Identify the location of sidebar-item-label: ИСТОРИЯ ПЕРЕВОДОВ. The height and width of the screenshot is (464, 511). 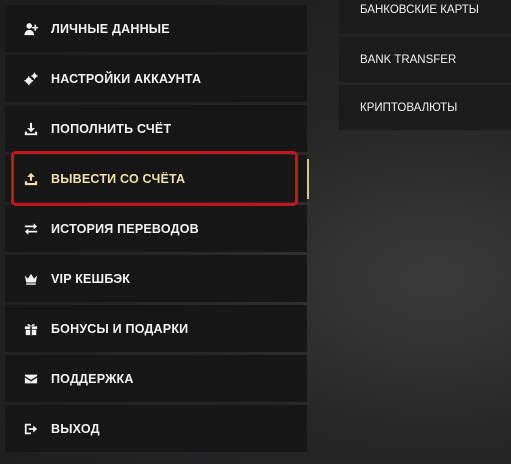
(125, 228).